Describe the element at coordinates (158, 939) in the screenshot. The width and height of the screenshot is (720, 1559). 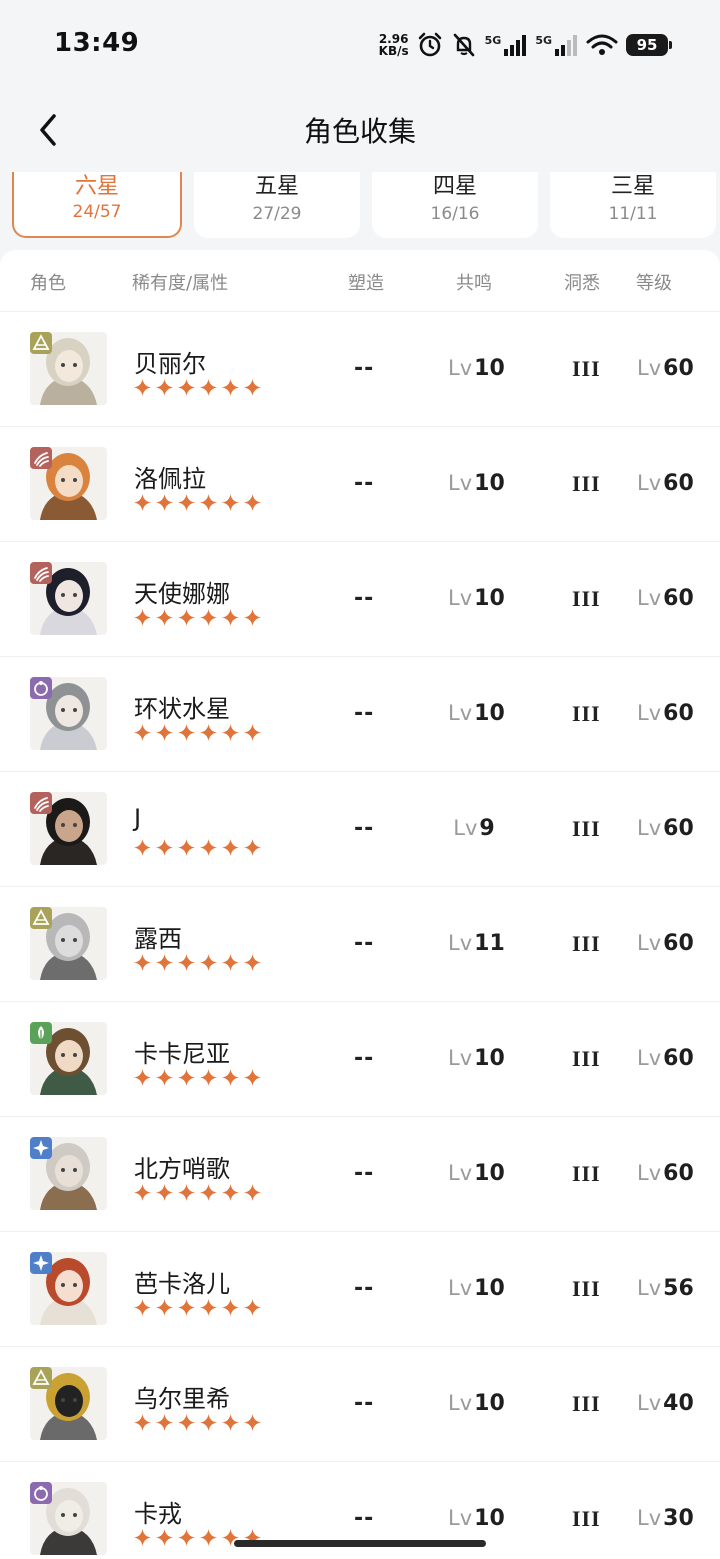
I see `character-name: 露西` at that location.